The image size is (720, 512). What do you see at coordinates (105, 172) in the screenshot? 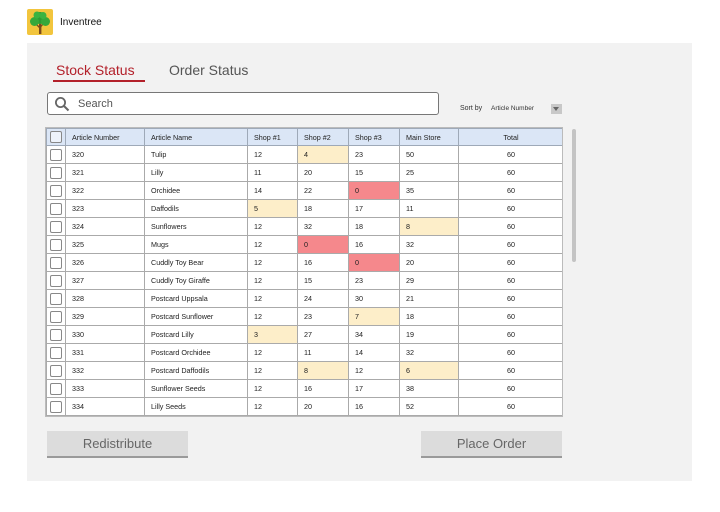
I see `table-cell: 321` at bounding box center [105, 172].